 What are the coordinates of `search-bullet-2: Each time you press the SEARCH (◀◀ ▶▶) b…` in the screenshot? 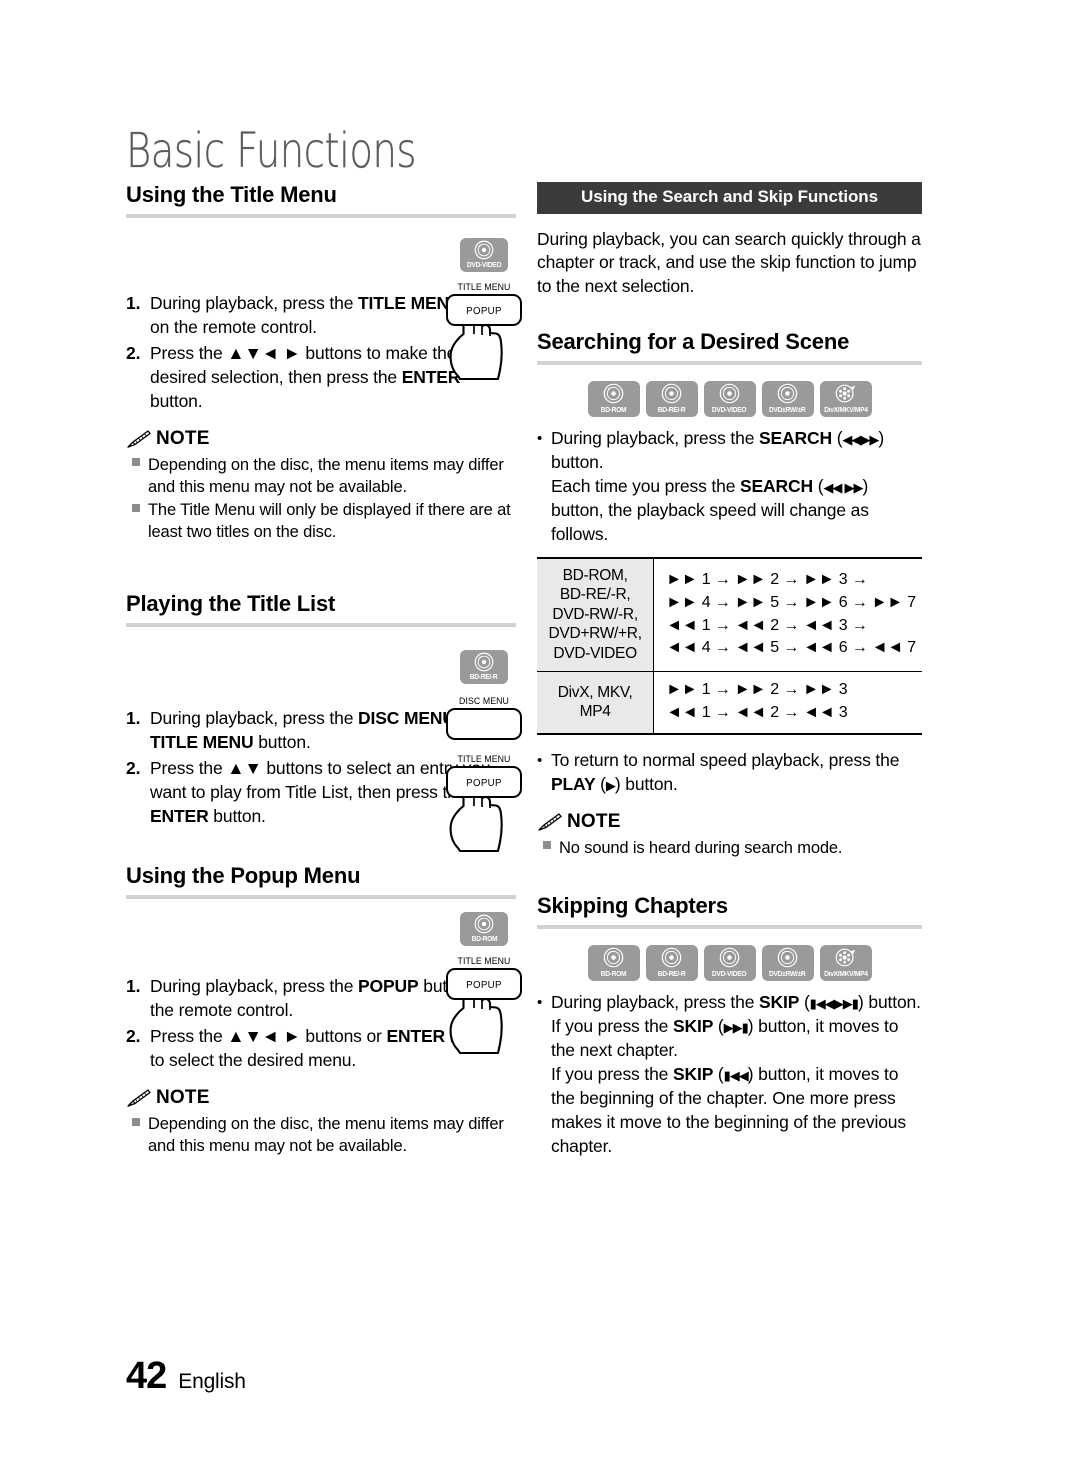 It's located at (710, 509).